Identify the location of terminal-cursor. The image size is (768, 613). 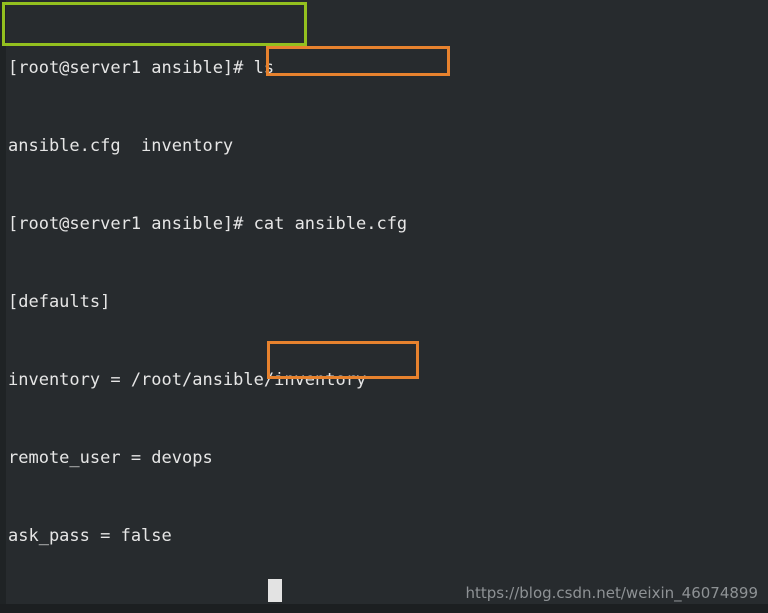
(275, 590).